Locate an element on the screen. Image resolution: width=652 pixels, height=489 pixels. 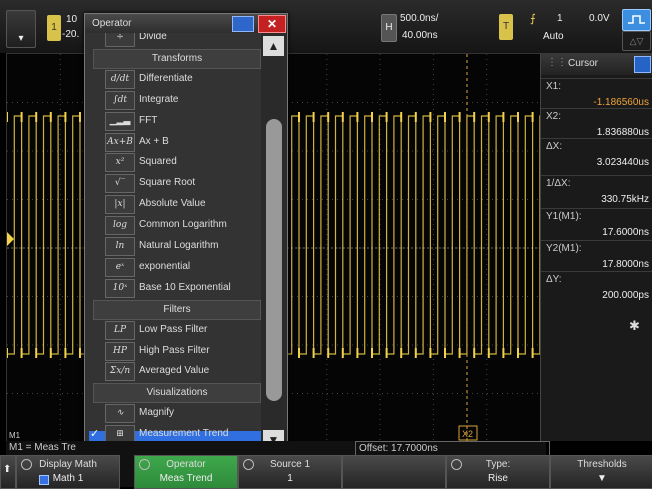
section-header: Visualizations is located at coordinates (177, 393).